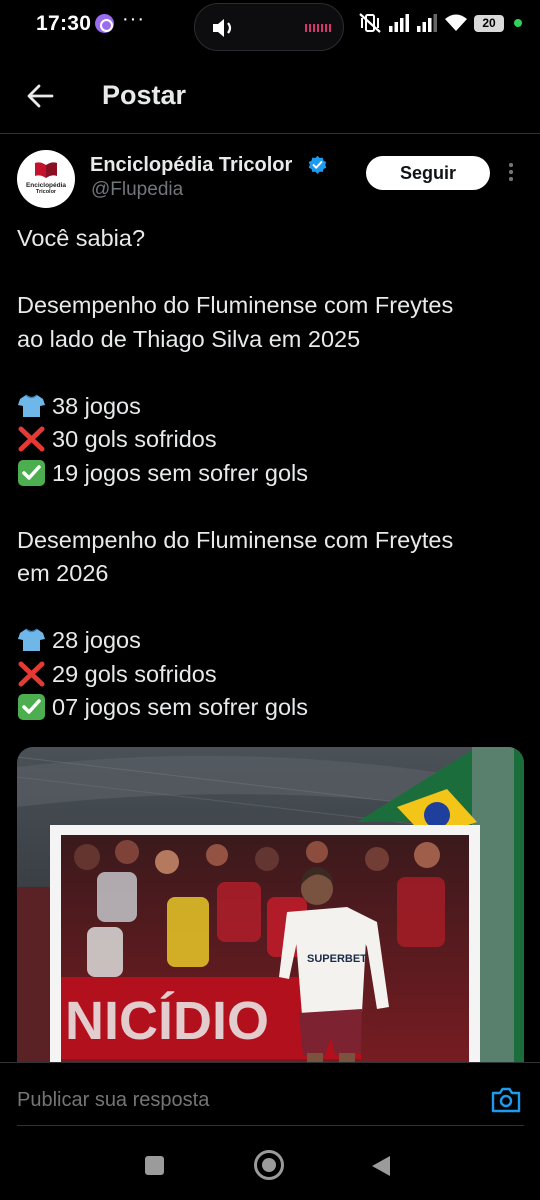 The image size is (540, 1200). I want to click on page-title: Postar, so click(144, 95).